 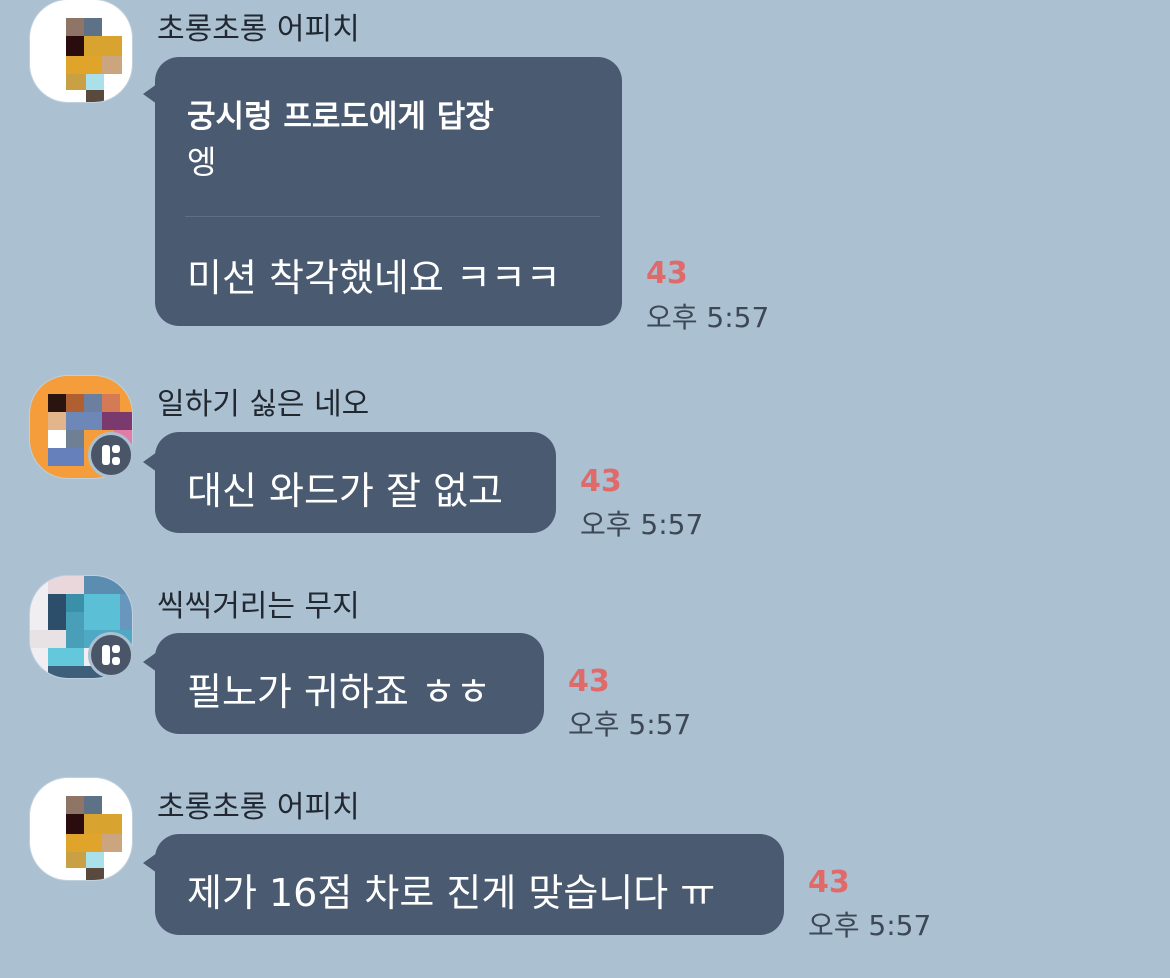 I want to click on reply-divider, so click(x=392, y=216).